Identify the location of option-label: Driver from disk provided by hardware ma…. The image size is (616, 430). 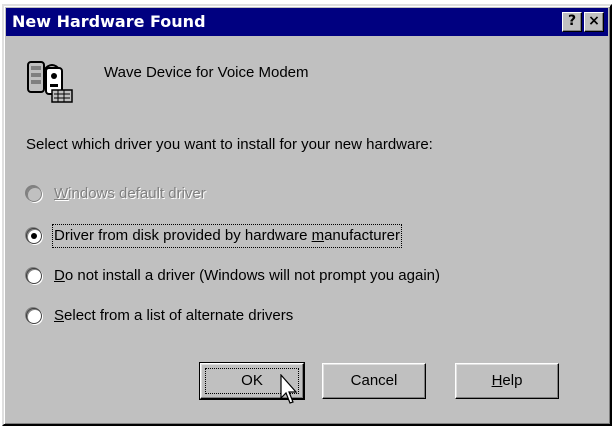
(227, 236).